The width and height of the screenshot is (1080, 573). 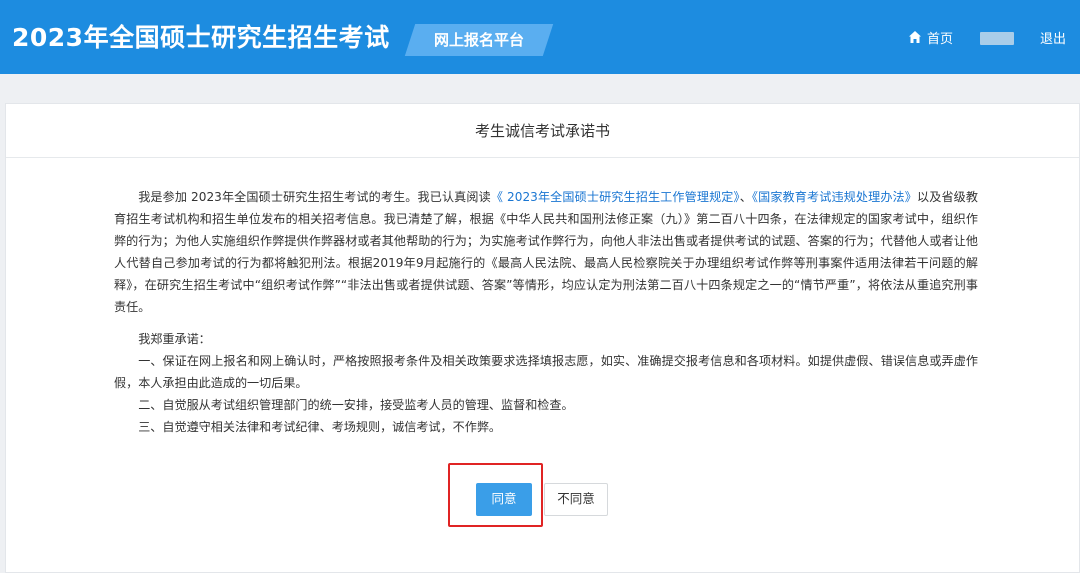 I want to click on site-title: 2023年全国硕士研究生招生考试, so click(x=201, y=37).